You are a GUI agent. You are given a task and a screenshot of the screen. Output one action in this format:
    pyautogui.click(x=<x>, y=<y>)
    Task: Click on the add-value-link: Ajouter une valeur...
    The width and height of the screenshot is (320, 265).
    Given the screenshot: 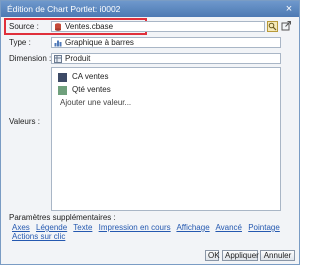 What is the action you would take?
    pyautogui.click(x=95, y=102)
    